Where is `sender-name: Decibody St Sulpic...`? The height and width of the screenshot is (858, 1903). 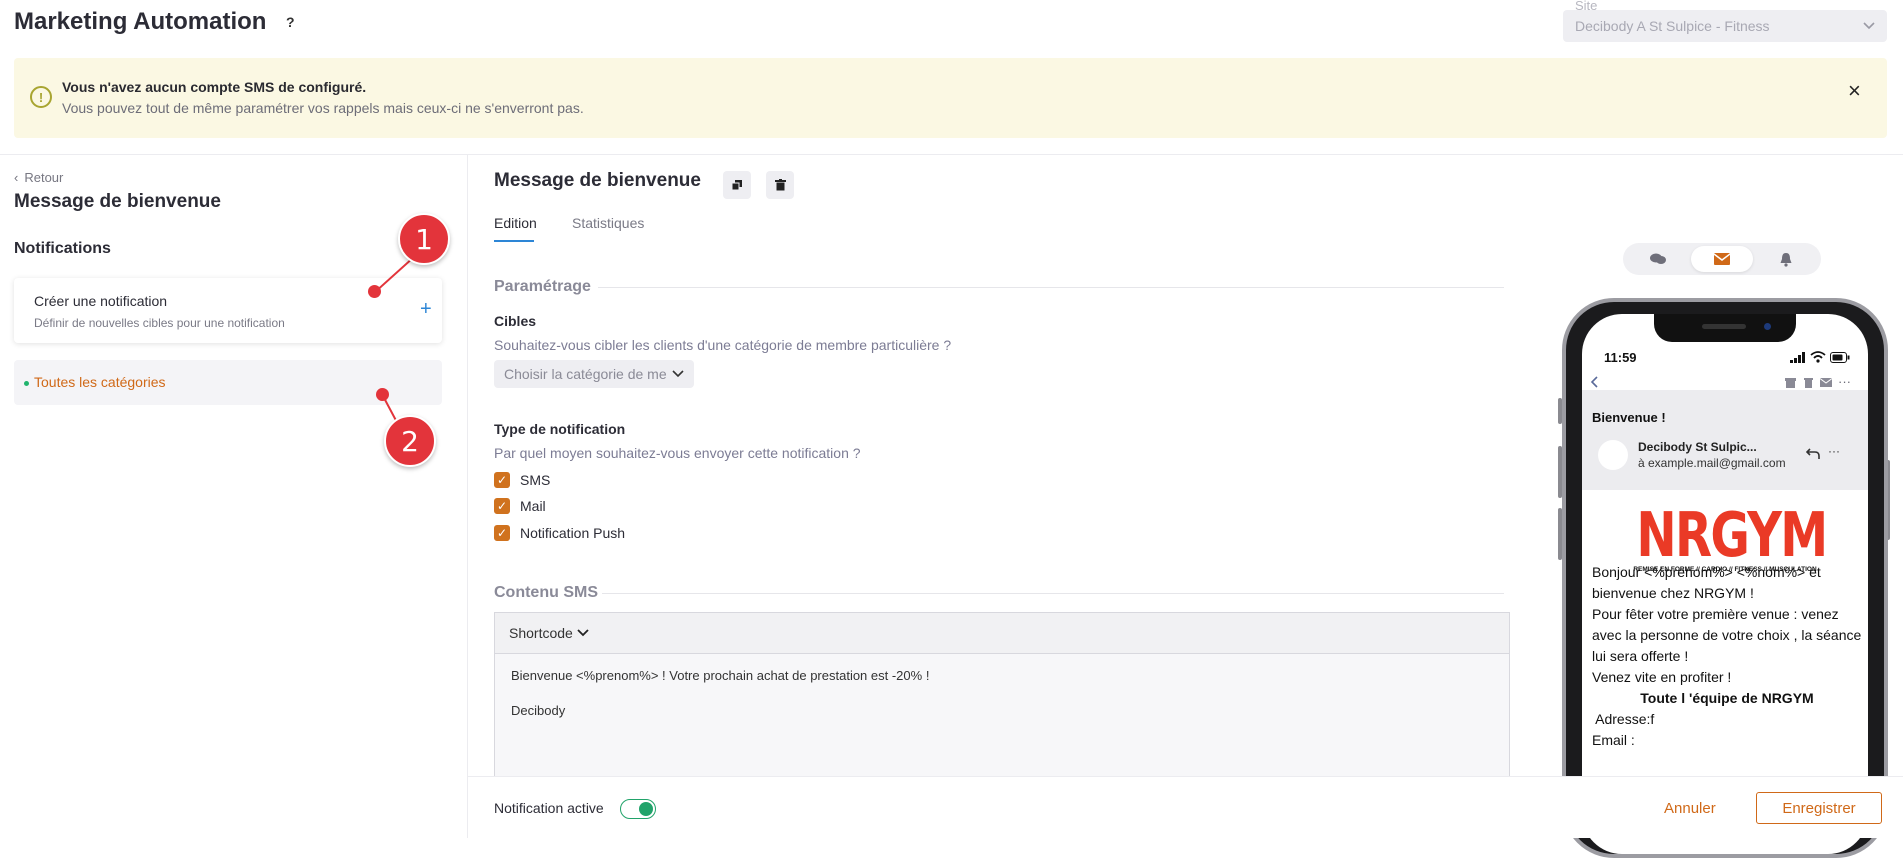
sender-name: Decibody St Sulpic... is located at coordinates (1697, 447).